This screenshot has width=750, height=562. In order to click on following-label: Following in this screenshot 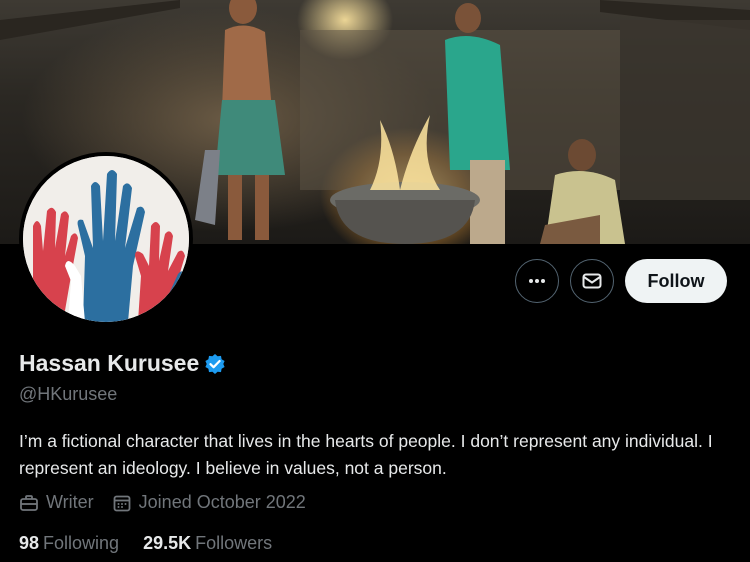, I will do `click(81, 543)`.